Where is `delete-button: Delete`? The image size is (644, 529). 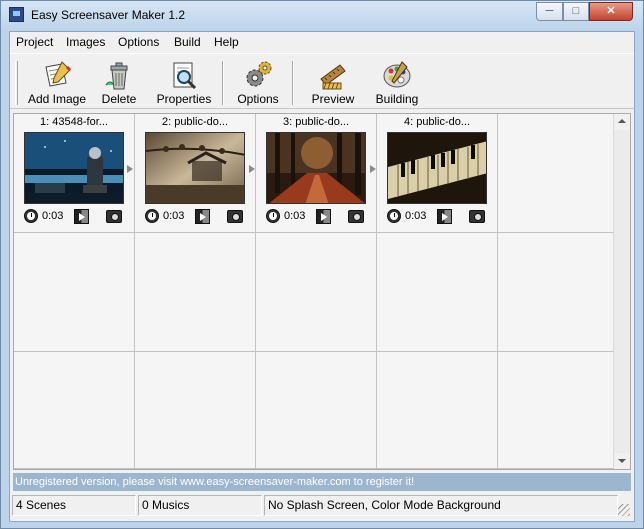 delete-button: Delete is located at coordinates (119, 82).